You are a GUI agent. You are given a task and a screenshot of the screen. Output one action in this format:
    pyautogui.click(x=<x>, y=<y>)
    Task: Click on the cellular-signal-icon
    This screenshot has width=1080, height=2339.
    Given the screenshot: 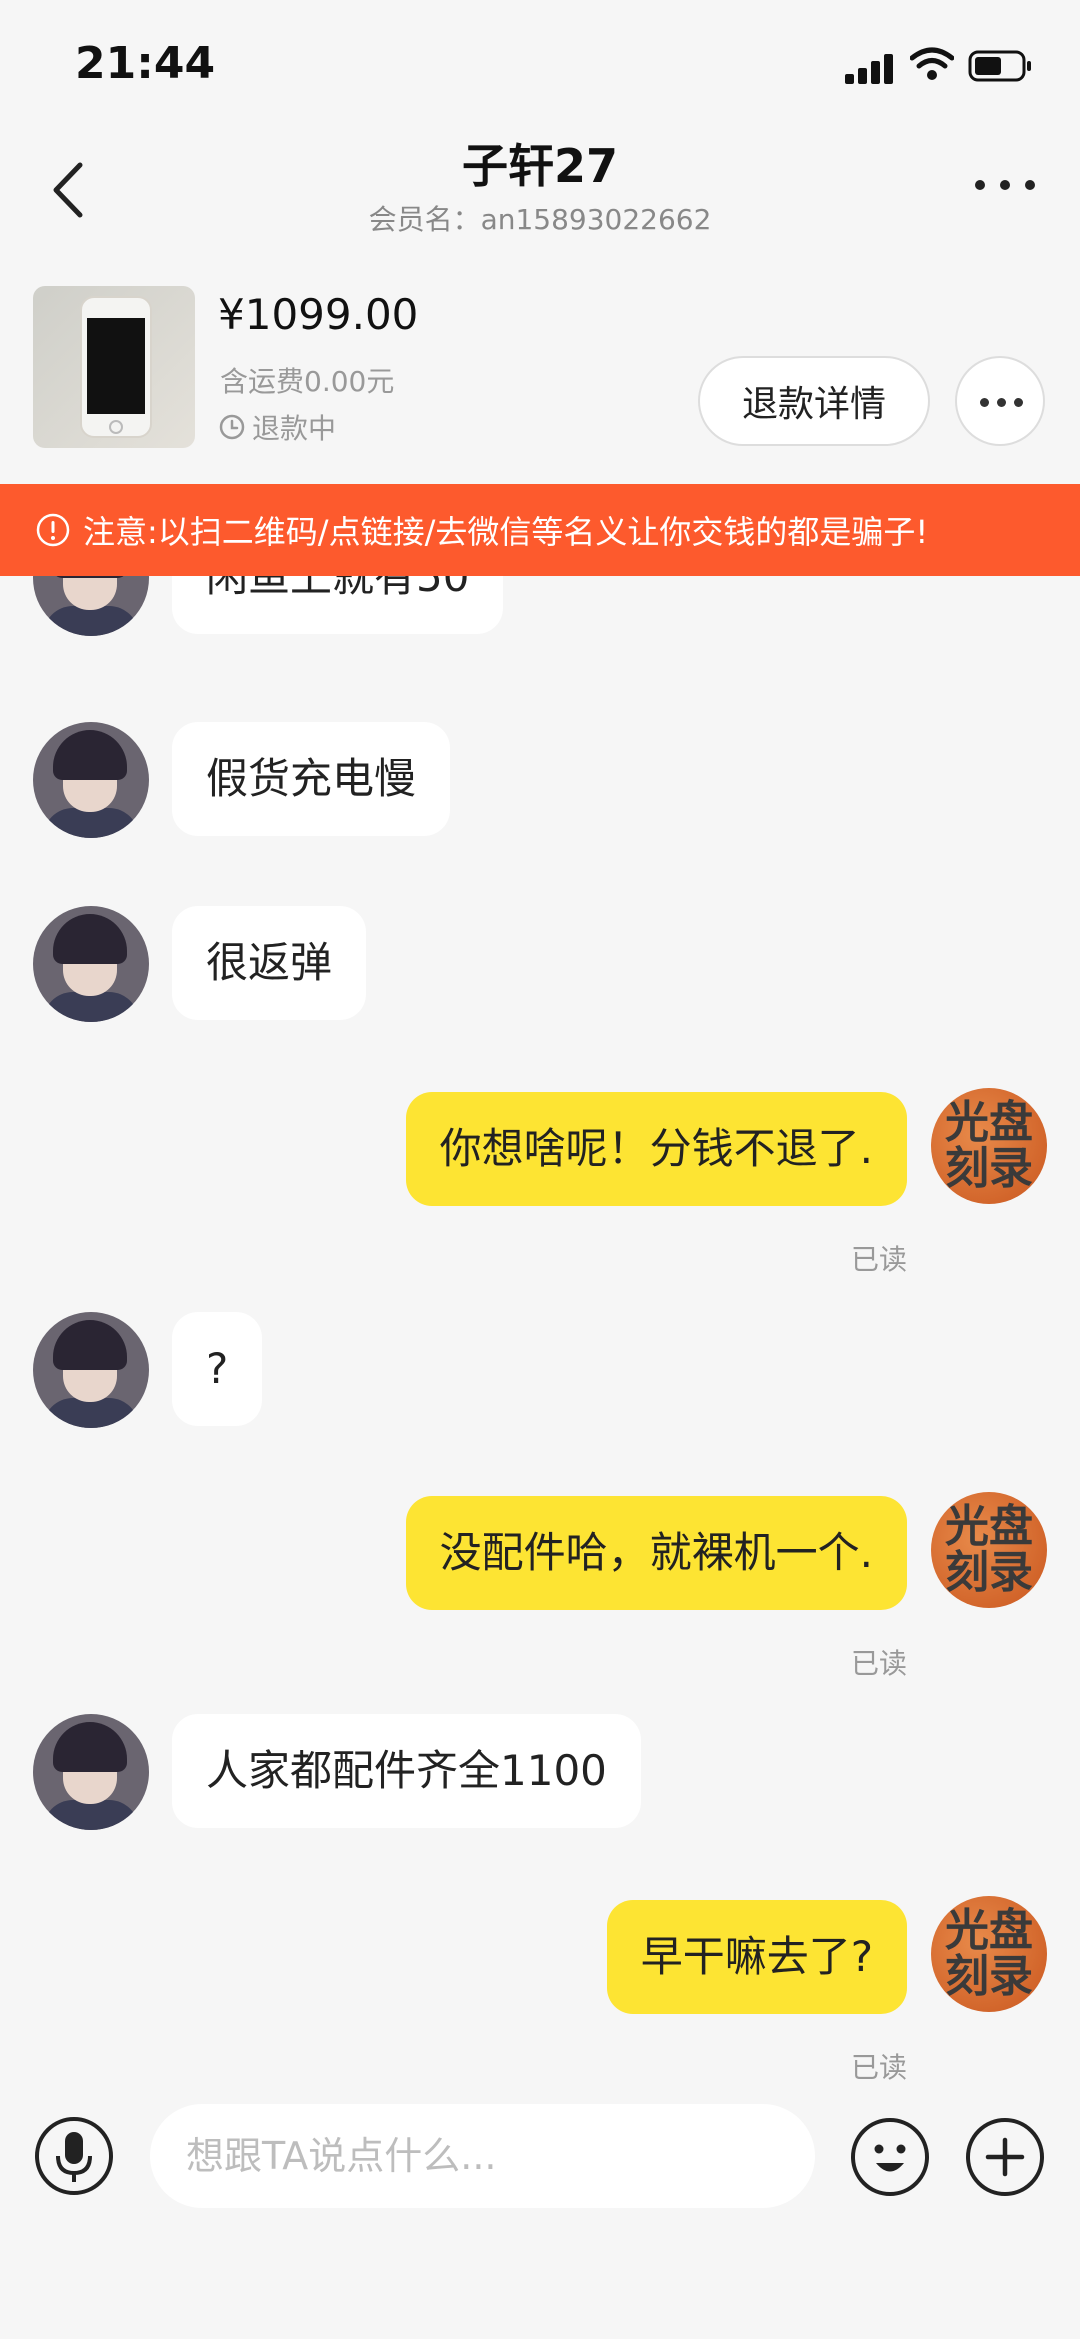 What is the action you would take?
    pyautogui.click(x=871, y=68)
    